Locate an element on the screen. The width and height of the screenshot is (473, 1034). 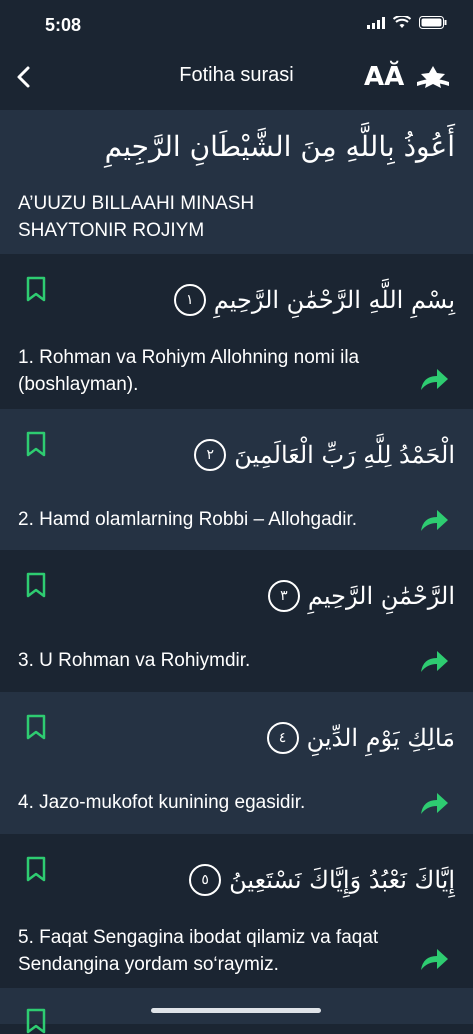
ayah-arabic-text: بِسْمِ اللَّهِ الرَّحْمَٰنِ الرَّحِيمِ is located at coordinates (334, 300).